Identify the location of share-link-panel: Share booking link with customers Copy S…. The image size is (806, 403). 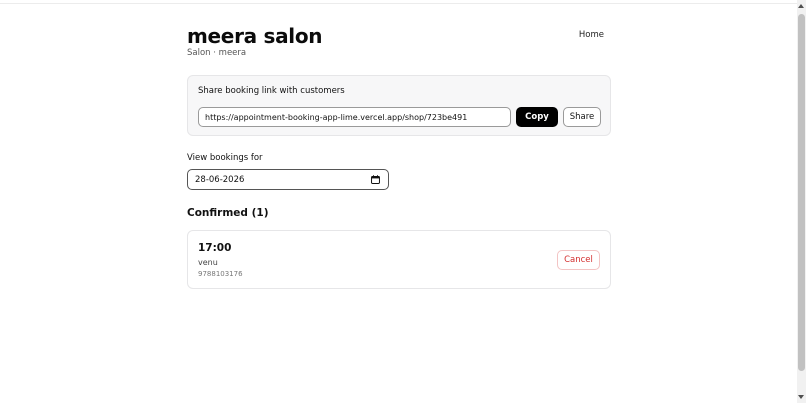
(399, 105).